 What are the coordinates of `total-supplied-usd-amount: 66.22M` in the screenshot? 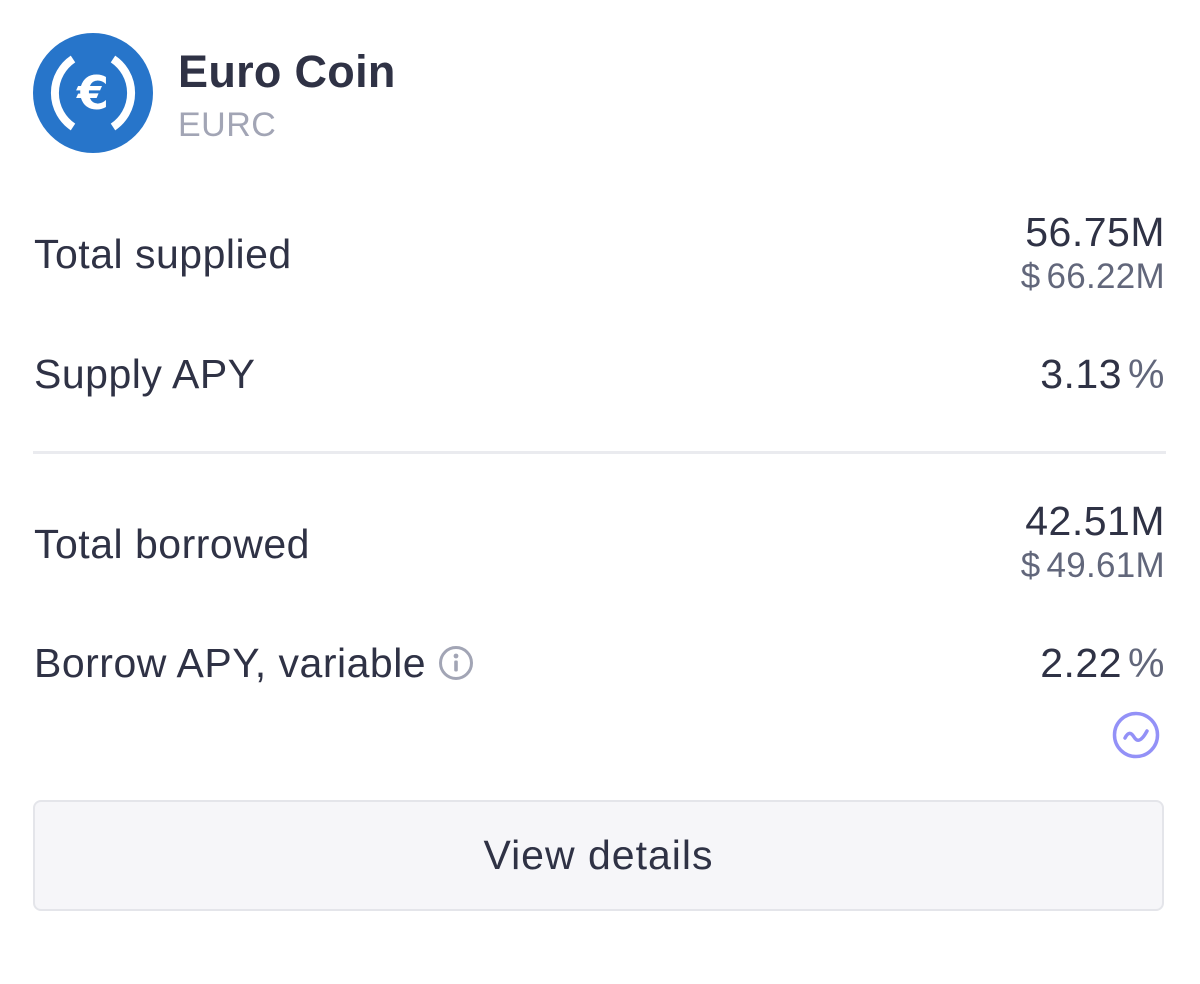 It's located at (1105, 276).